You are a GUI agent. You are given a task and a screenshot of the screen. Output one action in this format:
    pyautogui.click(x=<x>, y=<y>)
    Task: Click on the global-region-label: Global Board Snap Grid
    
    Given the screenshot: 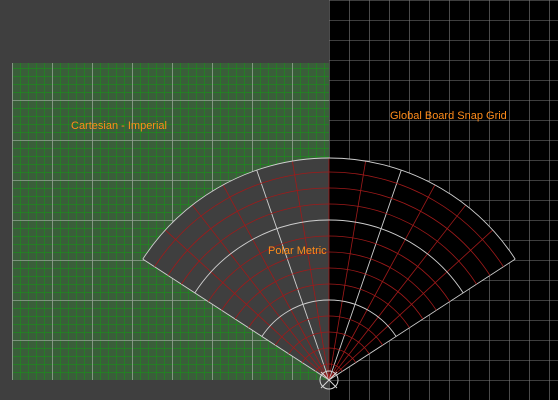 What is the action you would take?
    pyautogui.click(x=448, y=116)
    